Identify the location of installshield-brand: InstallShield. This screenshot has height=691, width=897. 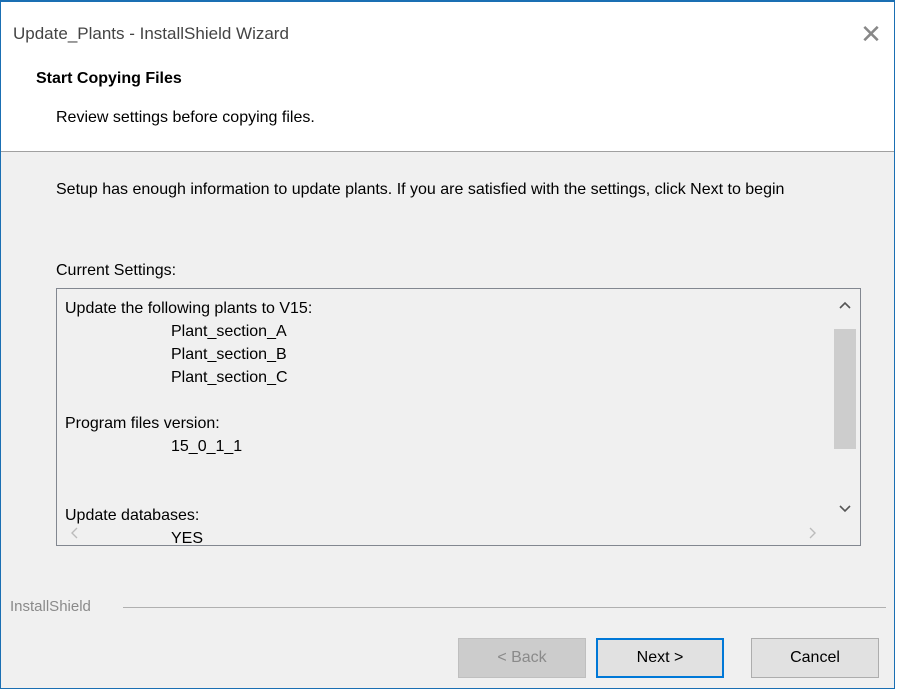
(50, 606).